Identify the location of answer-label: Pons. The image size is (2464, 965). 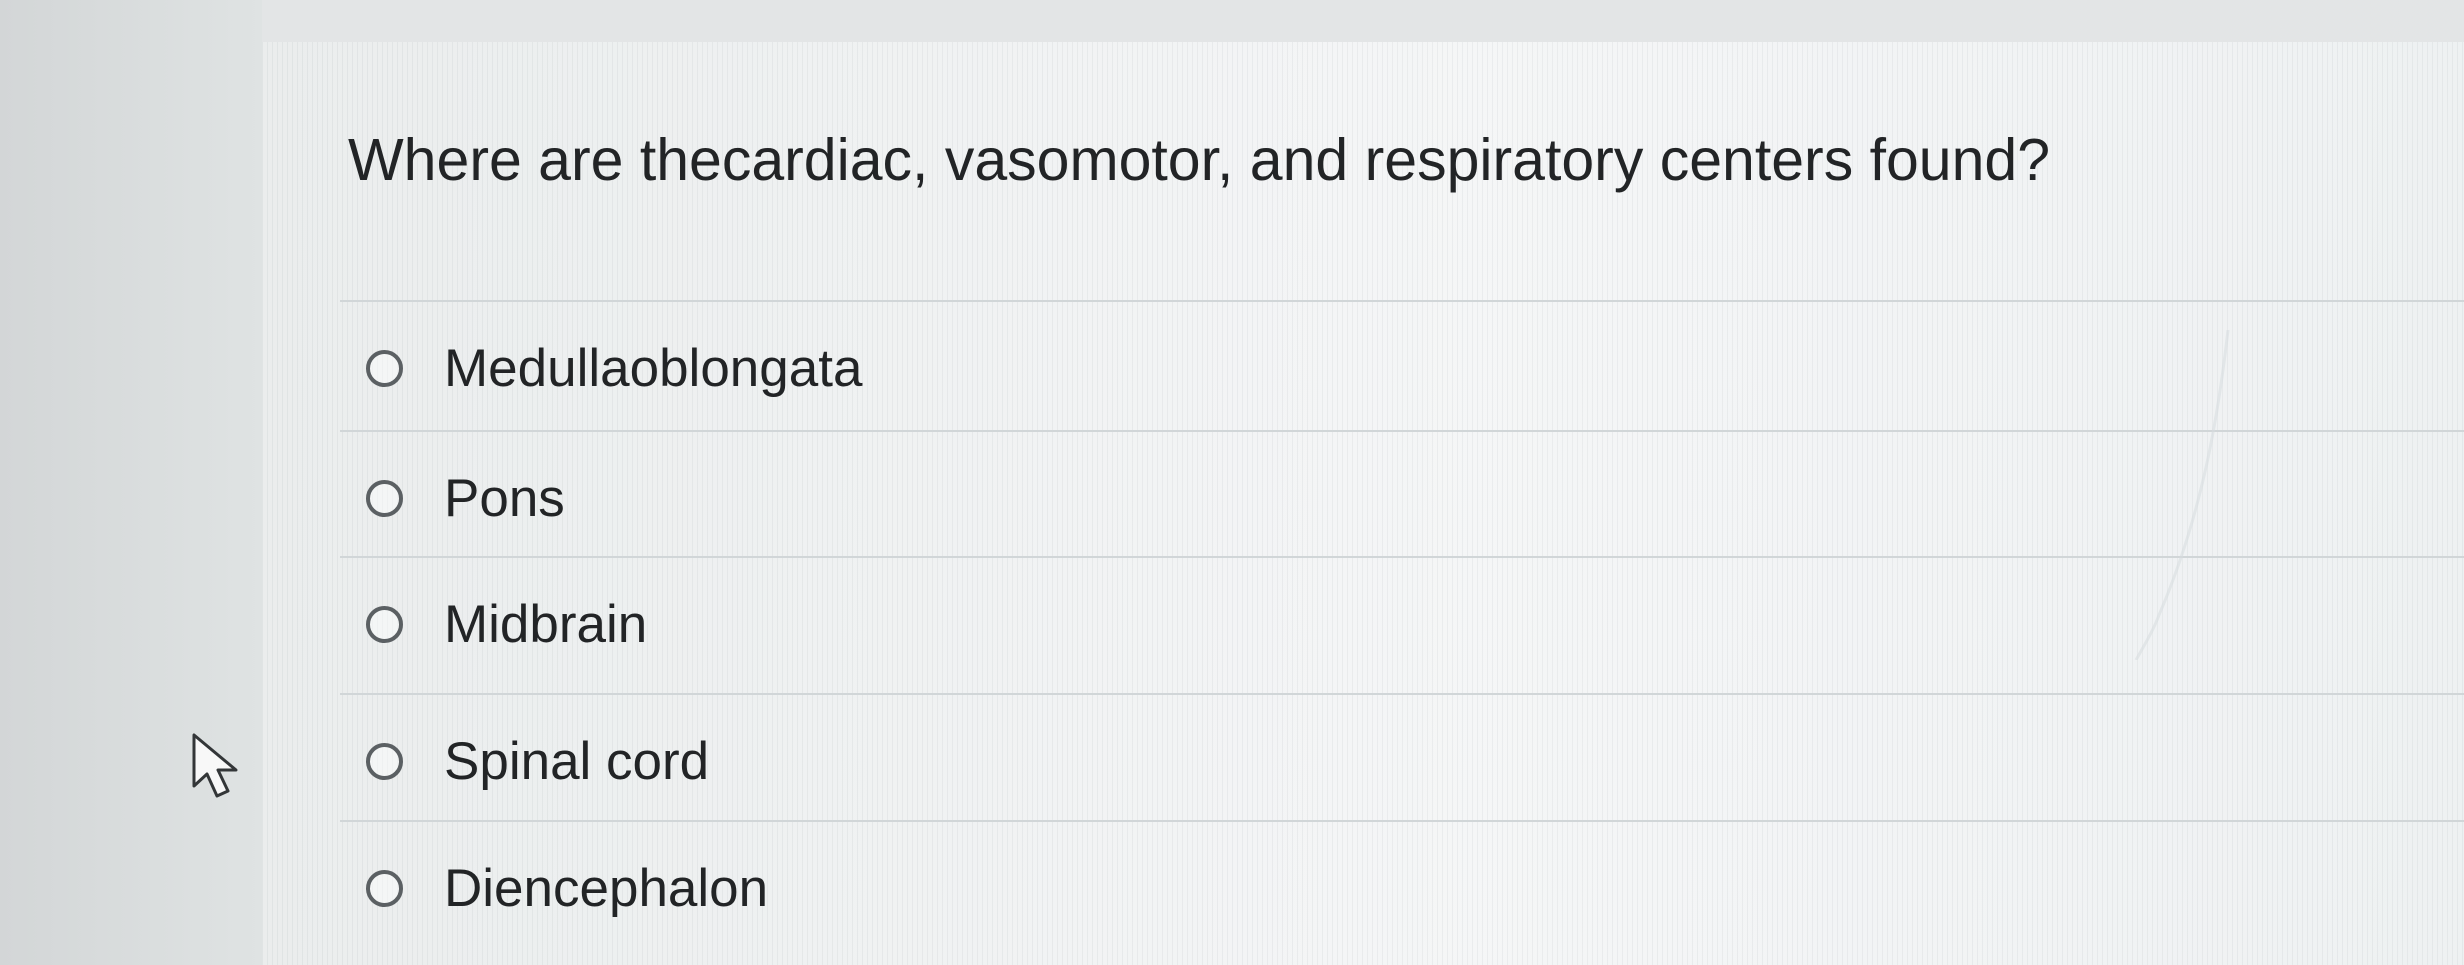
(504, 498).